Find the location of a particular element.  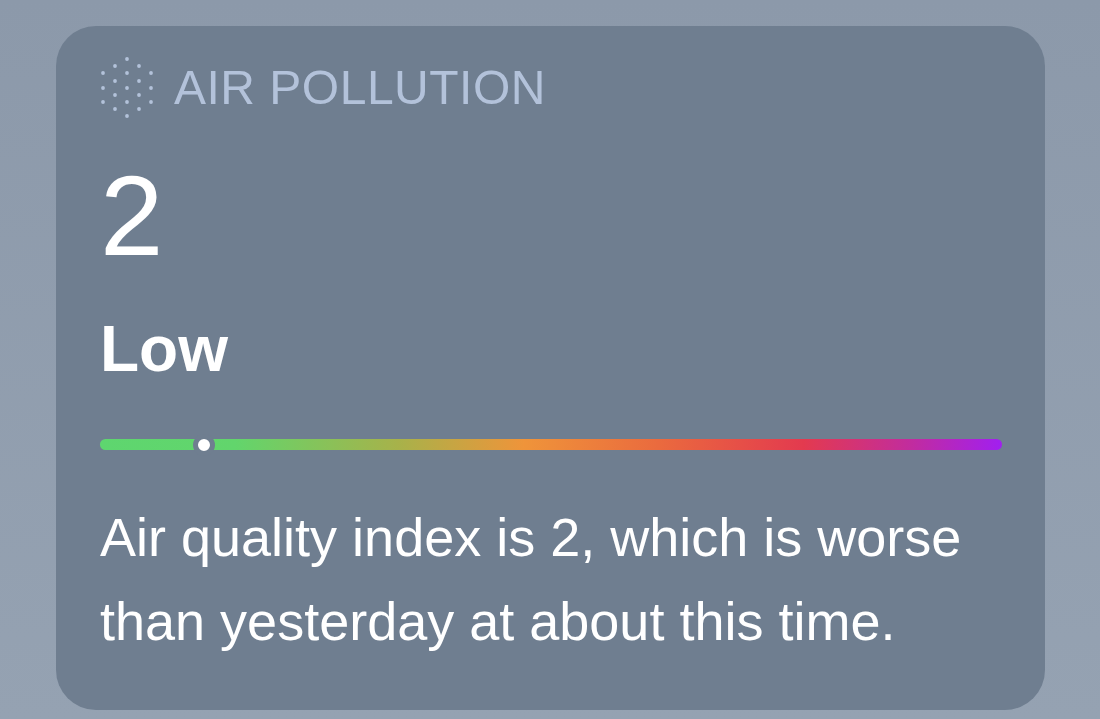

widget-title: AIR POLLUTION is located at coordinates (360, 88).